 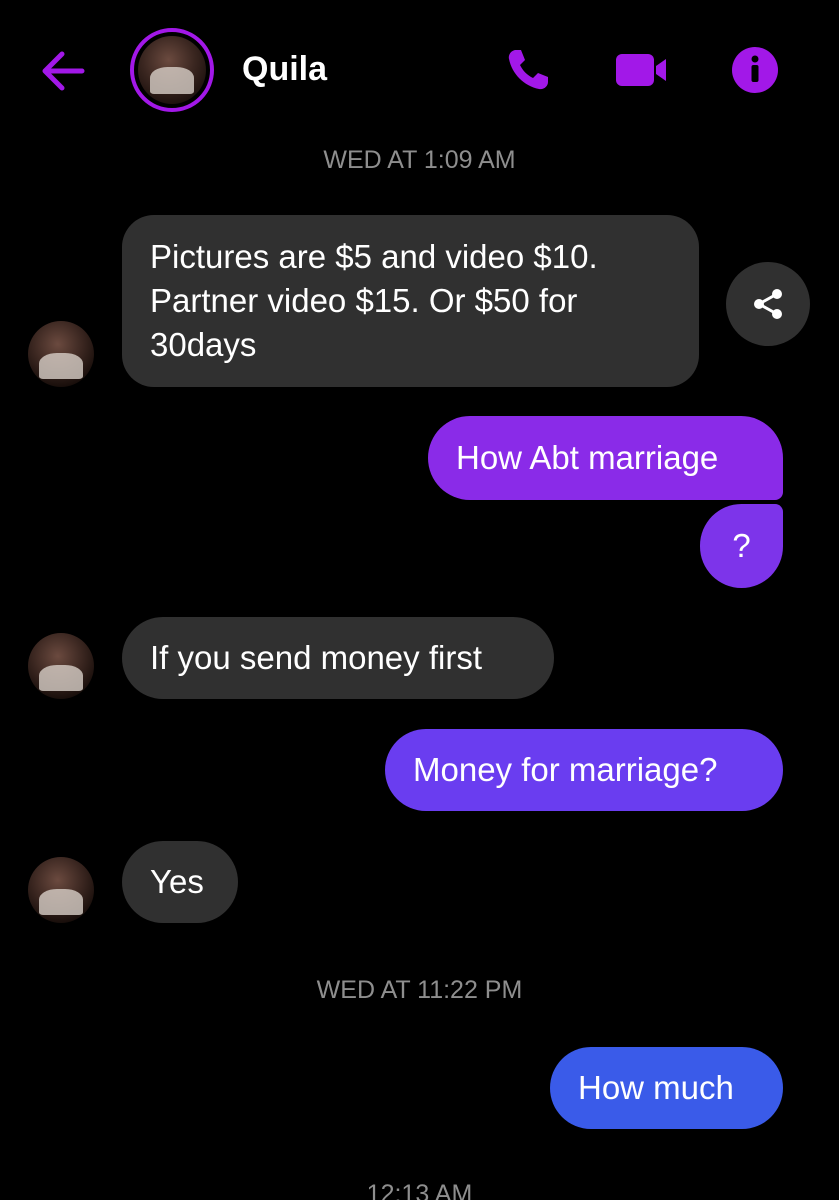 I want to click on message-bubble-incoming: If you send money first, so click(x=338, y=658).